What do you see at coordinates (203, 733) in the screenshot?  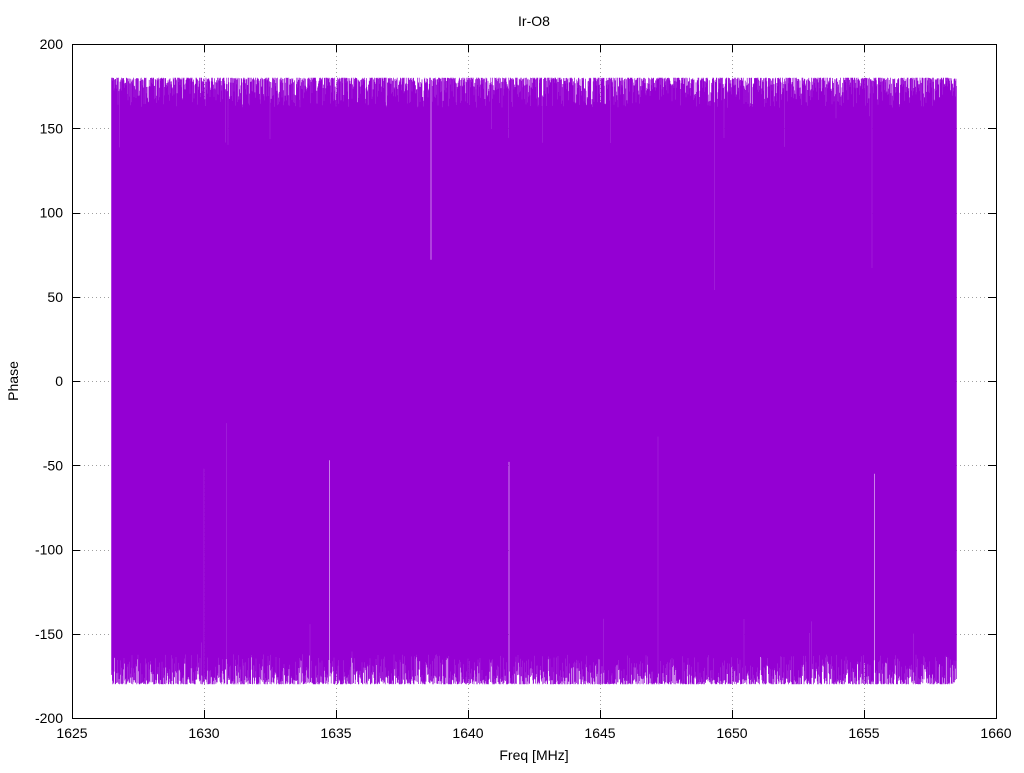 I see `x-tick-label: 1630` at bounding box center [203, 733].